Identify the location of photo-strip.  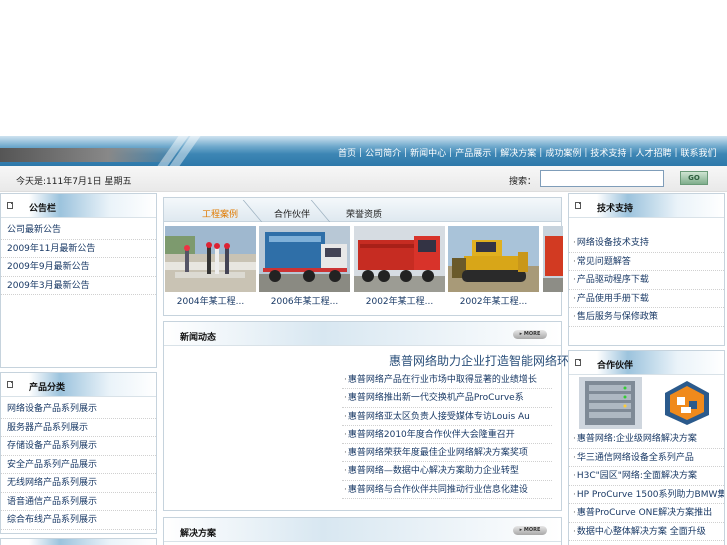
(363, 261).